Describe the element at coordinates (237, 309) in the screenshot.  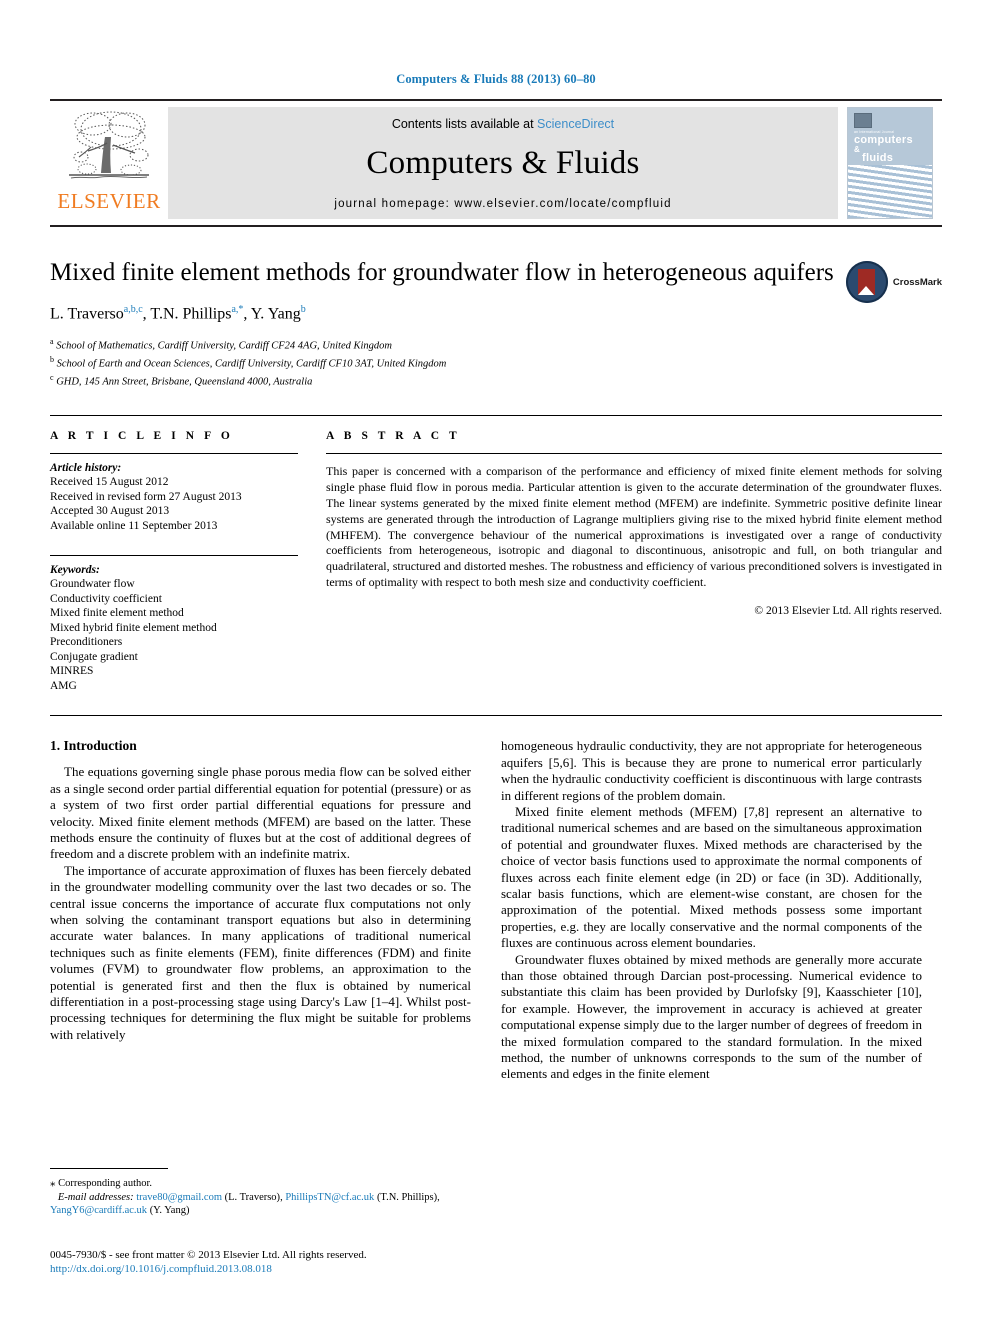
I see `author-affiliation-mark: a,*` at that location.